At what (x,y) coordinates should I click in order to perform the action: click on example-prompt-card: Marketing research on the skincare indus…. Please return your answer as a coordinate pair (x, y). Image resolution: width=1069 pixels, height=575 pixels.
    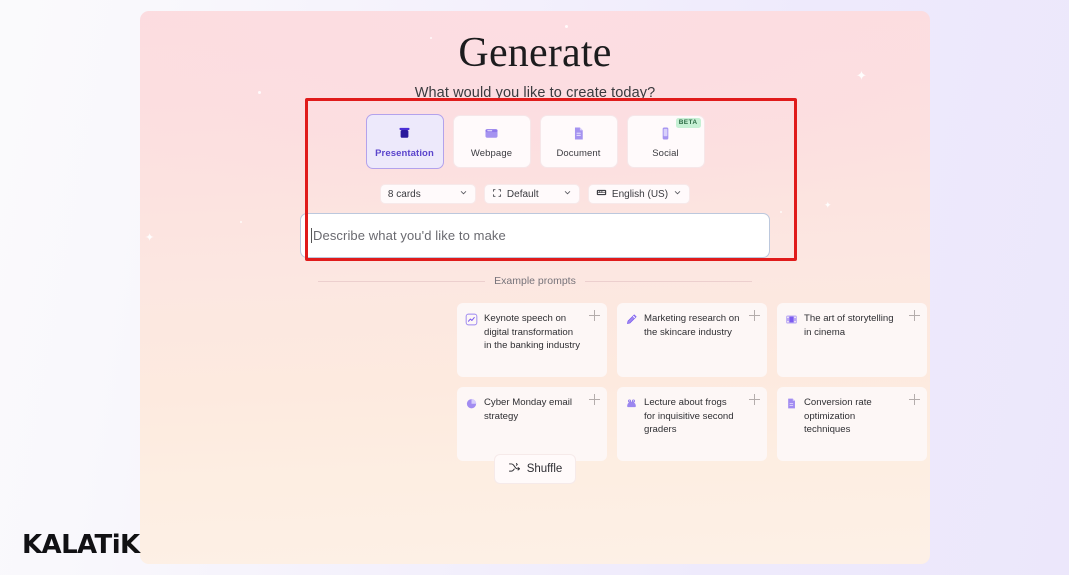
    Looking at the image, I should click on (692, 340).